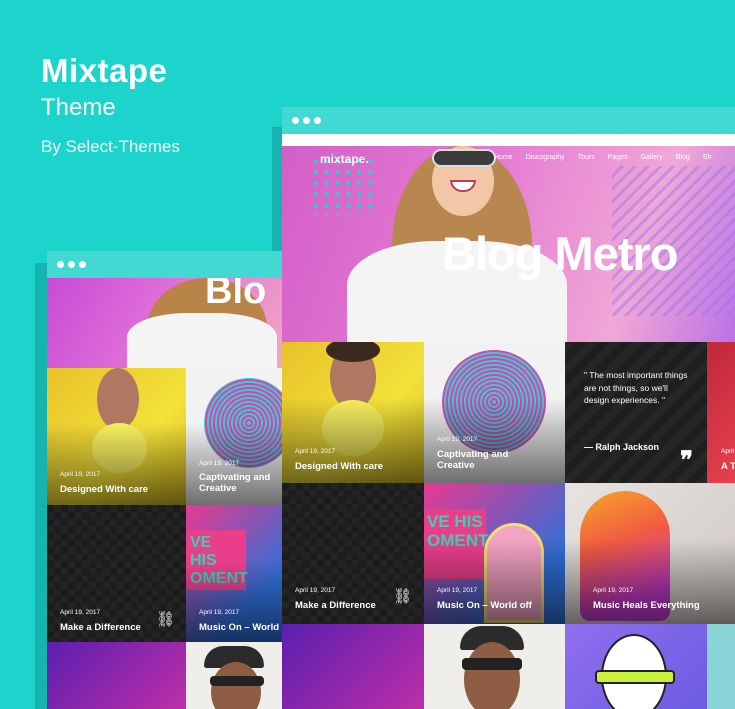 The image size is (735, 709). What do you see at coordinates (650, 553) in the screenshot?
I see `tile-music-heals: April 19, 2017 Music Heals Everything` at bounding box center [650, 553].